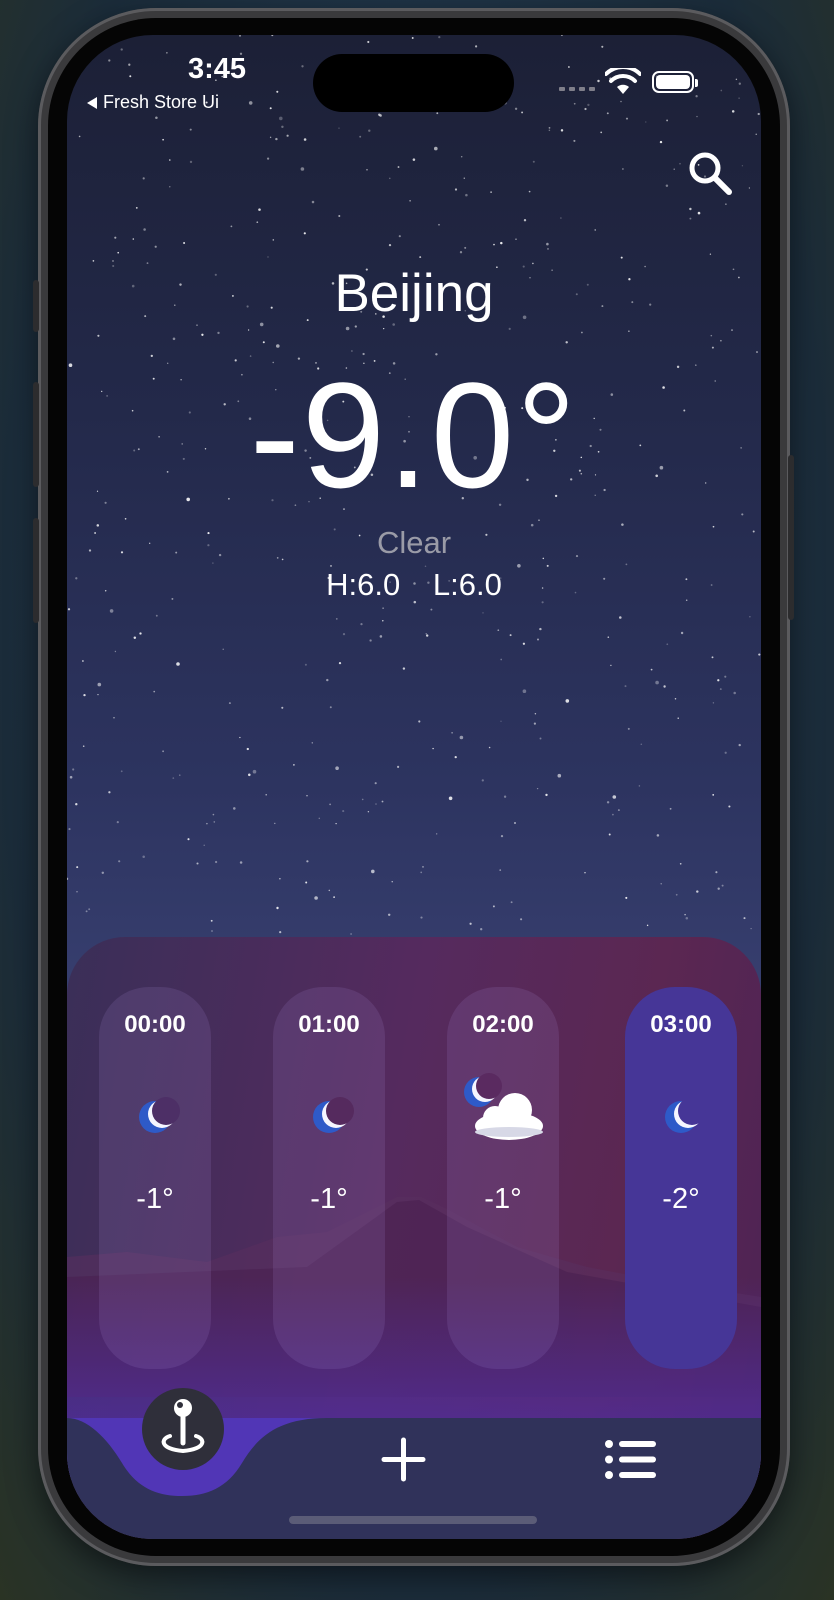 The width and height of the screenshot is (834, 1600). What do you see at coordinates (217, 69) in the screenshot?
I see `status-time: 3:45` at bounding box center [217, 69].